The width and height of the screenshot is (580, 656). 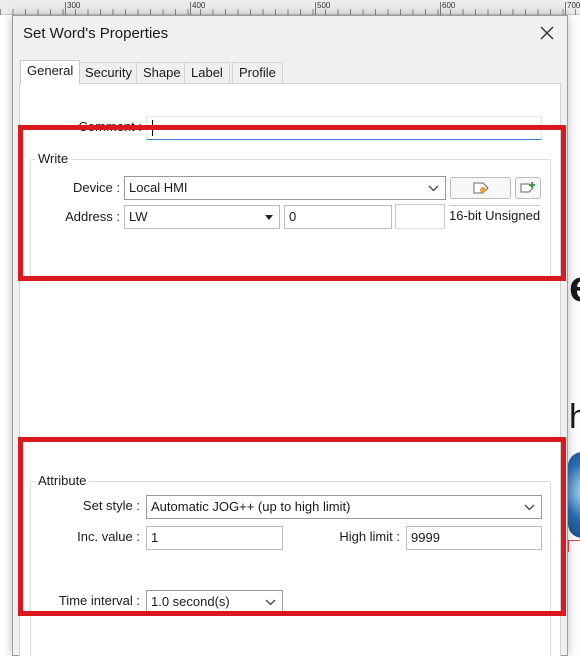 I want to click on background-red-mark, so click(x=574, y=546).